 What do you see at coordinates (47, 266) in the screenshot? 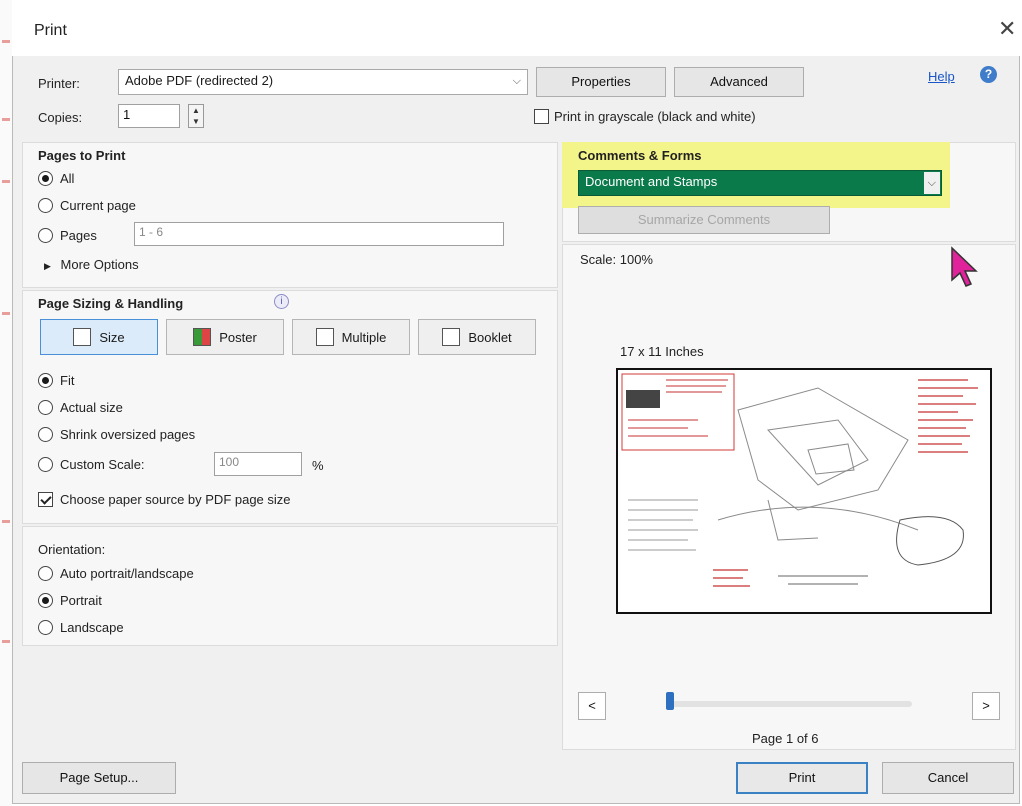
I see `triangle-right-icon: ▶` at bounding box center [47, 266].